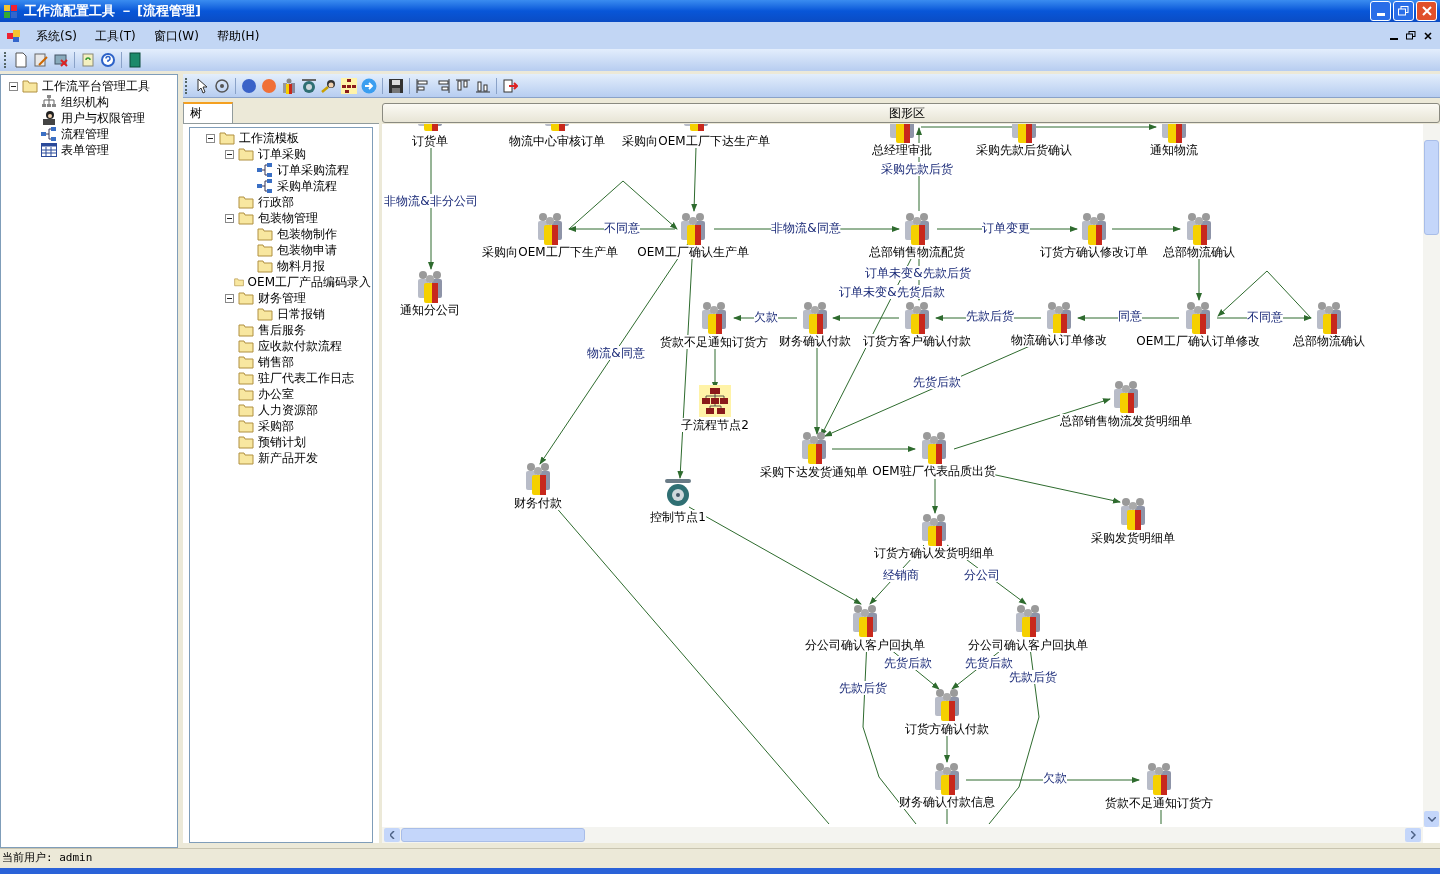 This screenshot has height=874, width=1440. I want to click on close-icon, so click(1428, 35).